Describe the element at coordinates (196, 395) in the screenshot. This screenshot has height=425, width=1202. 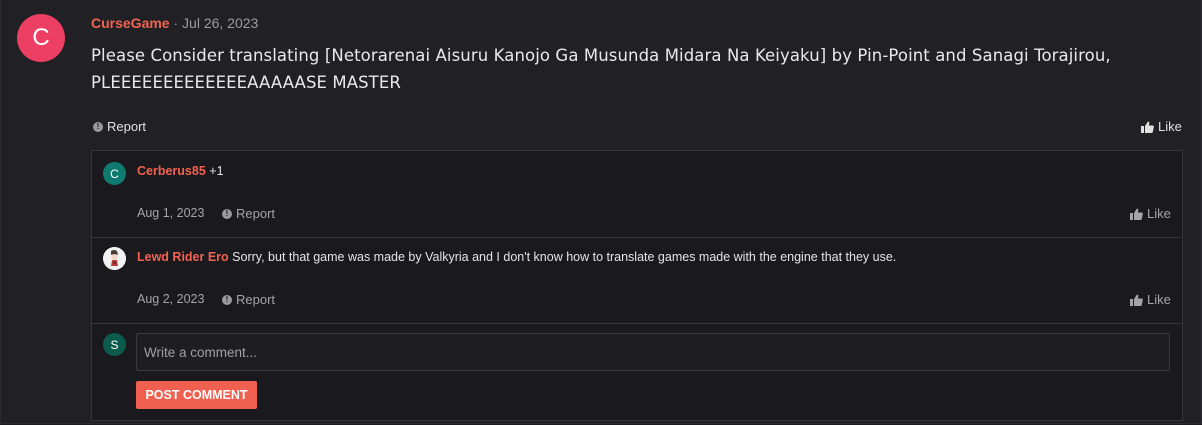
I see `post-comment-button: POST COMMENT` at that location.